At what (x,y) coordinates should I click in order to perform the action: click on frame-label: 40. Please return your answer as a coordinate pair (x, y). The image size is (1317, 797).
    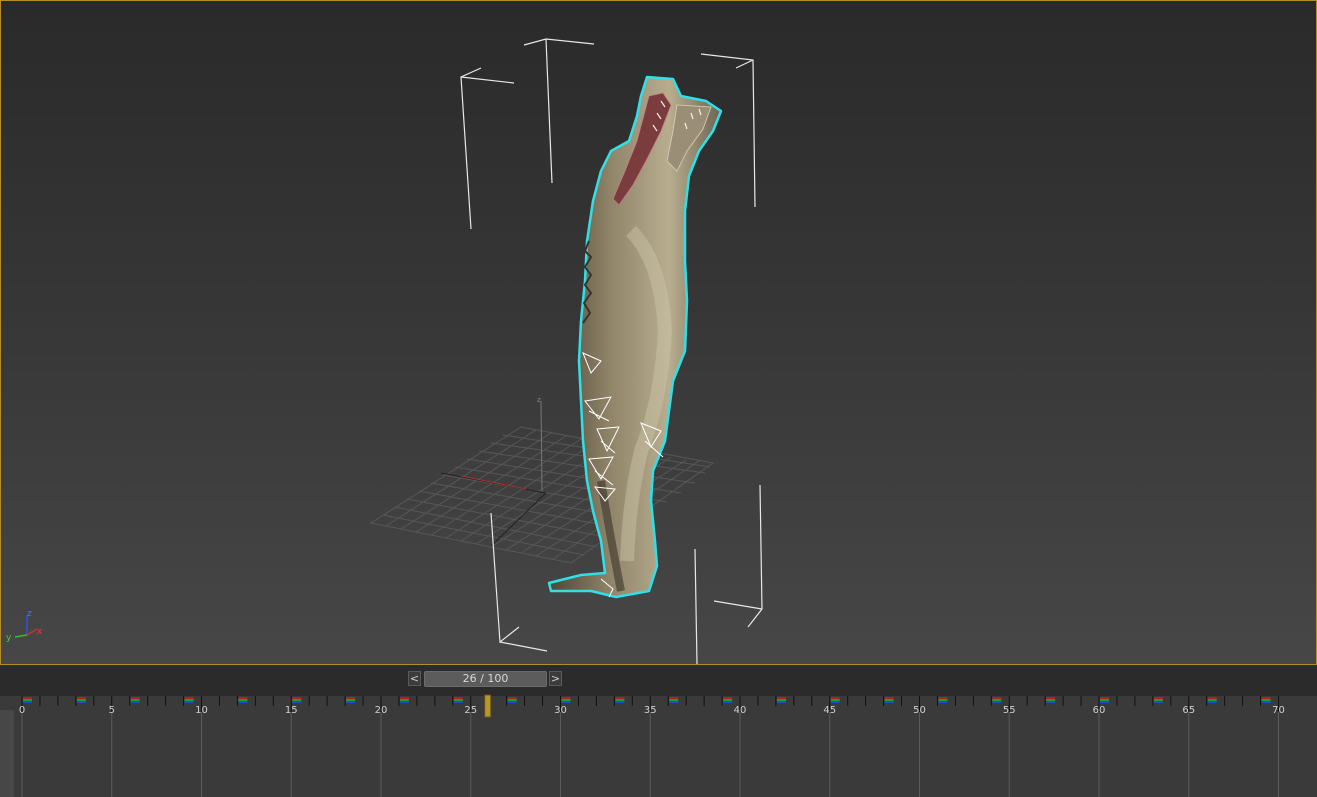
    Looking at the image, I should click on (740, 710).